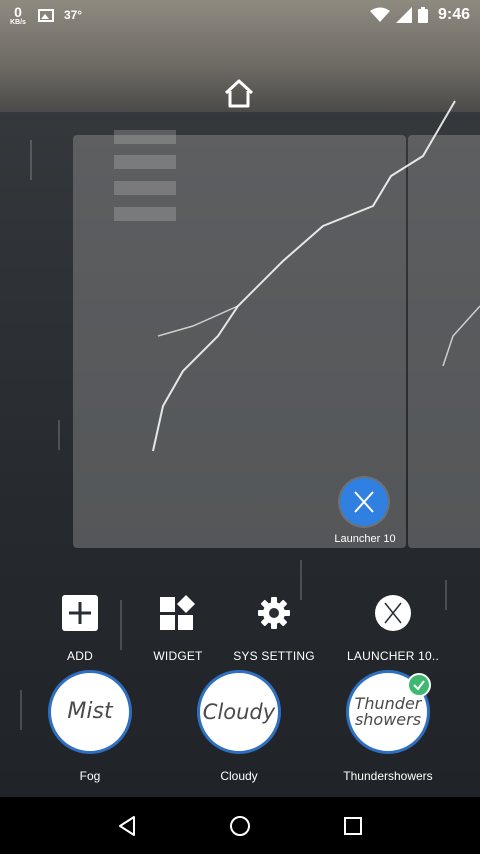  I want to click on check-icon, so click(419, 685).